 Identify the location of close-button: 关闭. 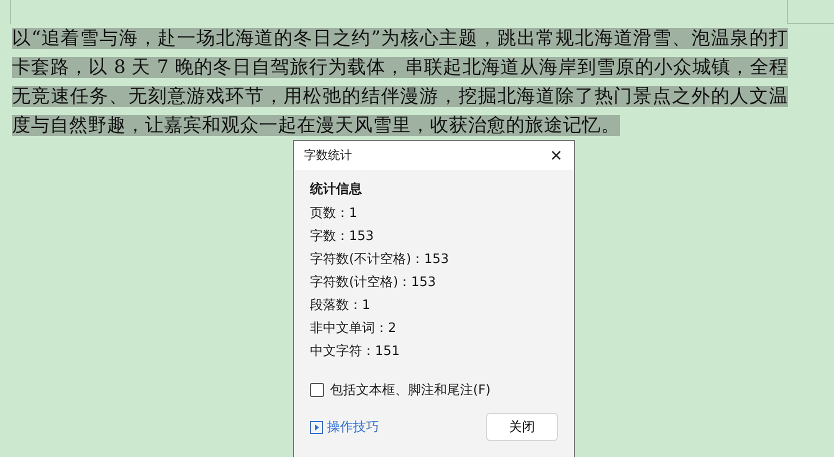
(522, 427).